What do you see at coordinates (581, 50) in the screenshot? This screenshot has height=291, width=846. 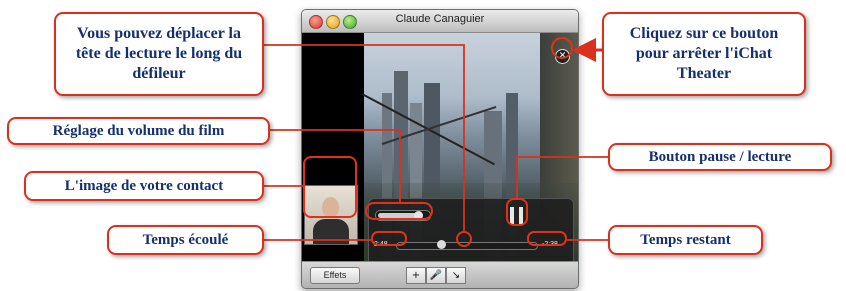 I see `stop-arrow-head` at bounding box center [581, 50].